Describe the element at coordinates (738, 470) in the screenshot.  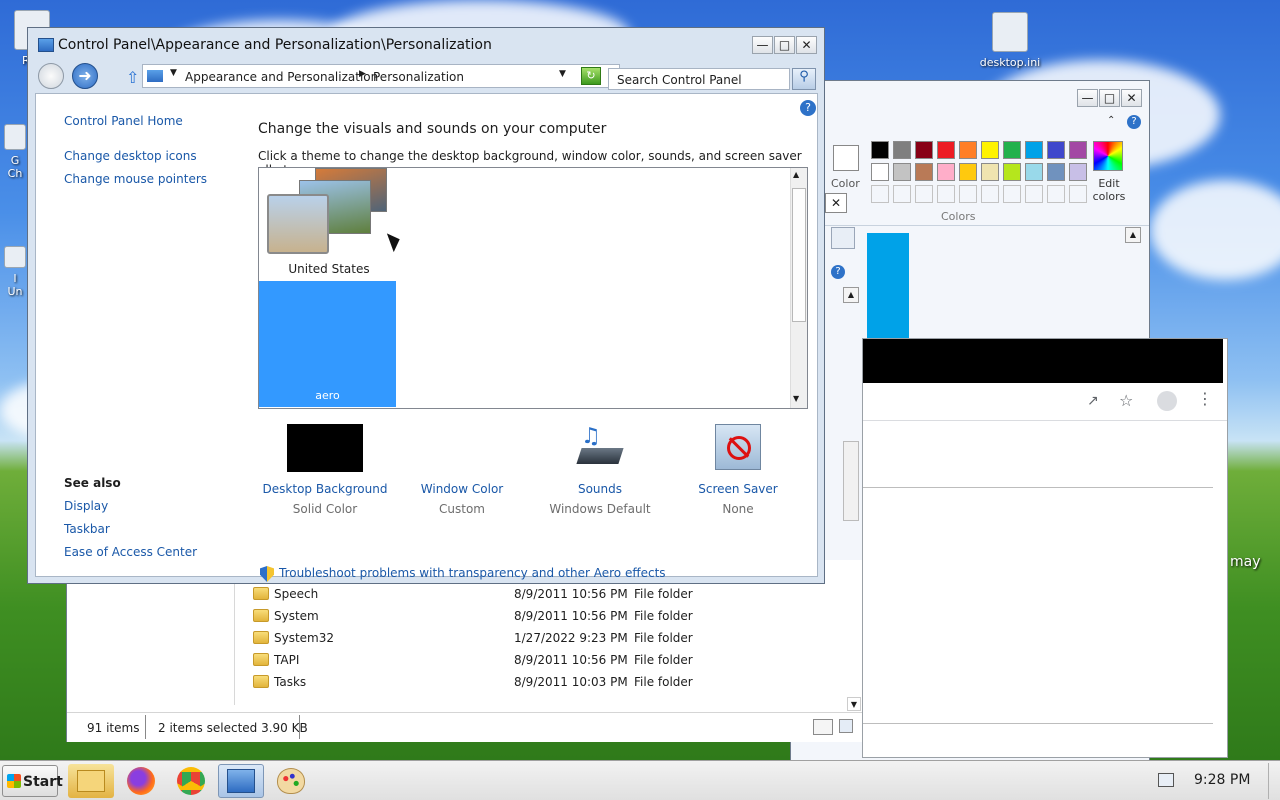
I see `screen-saver-setting: Screen Saver None` at that location.